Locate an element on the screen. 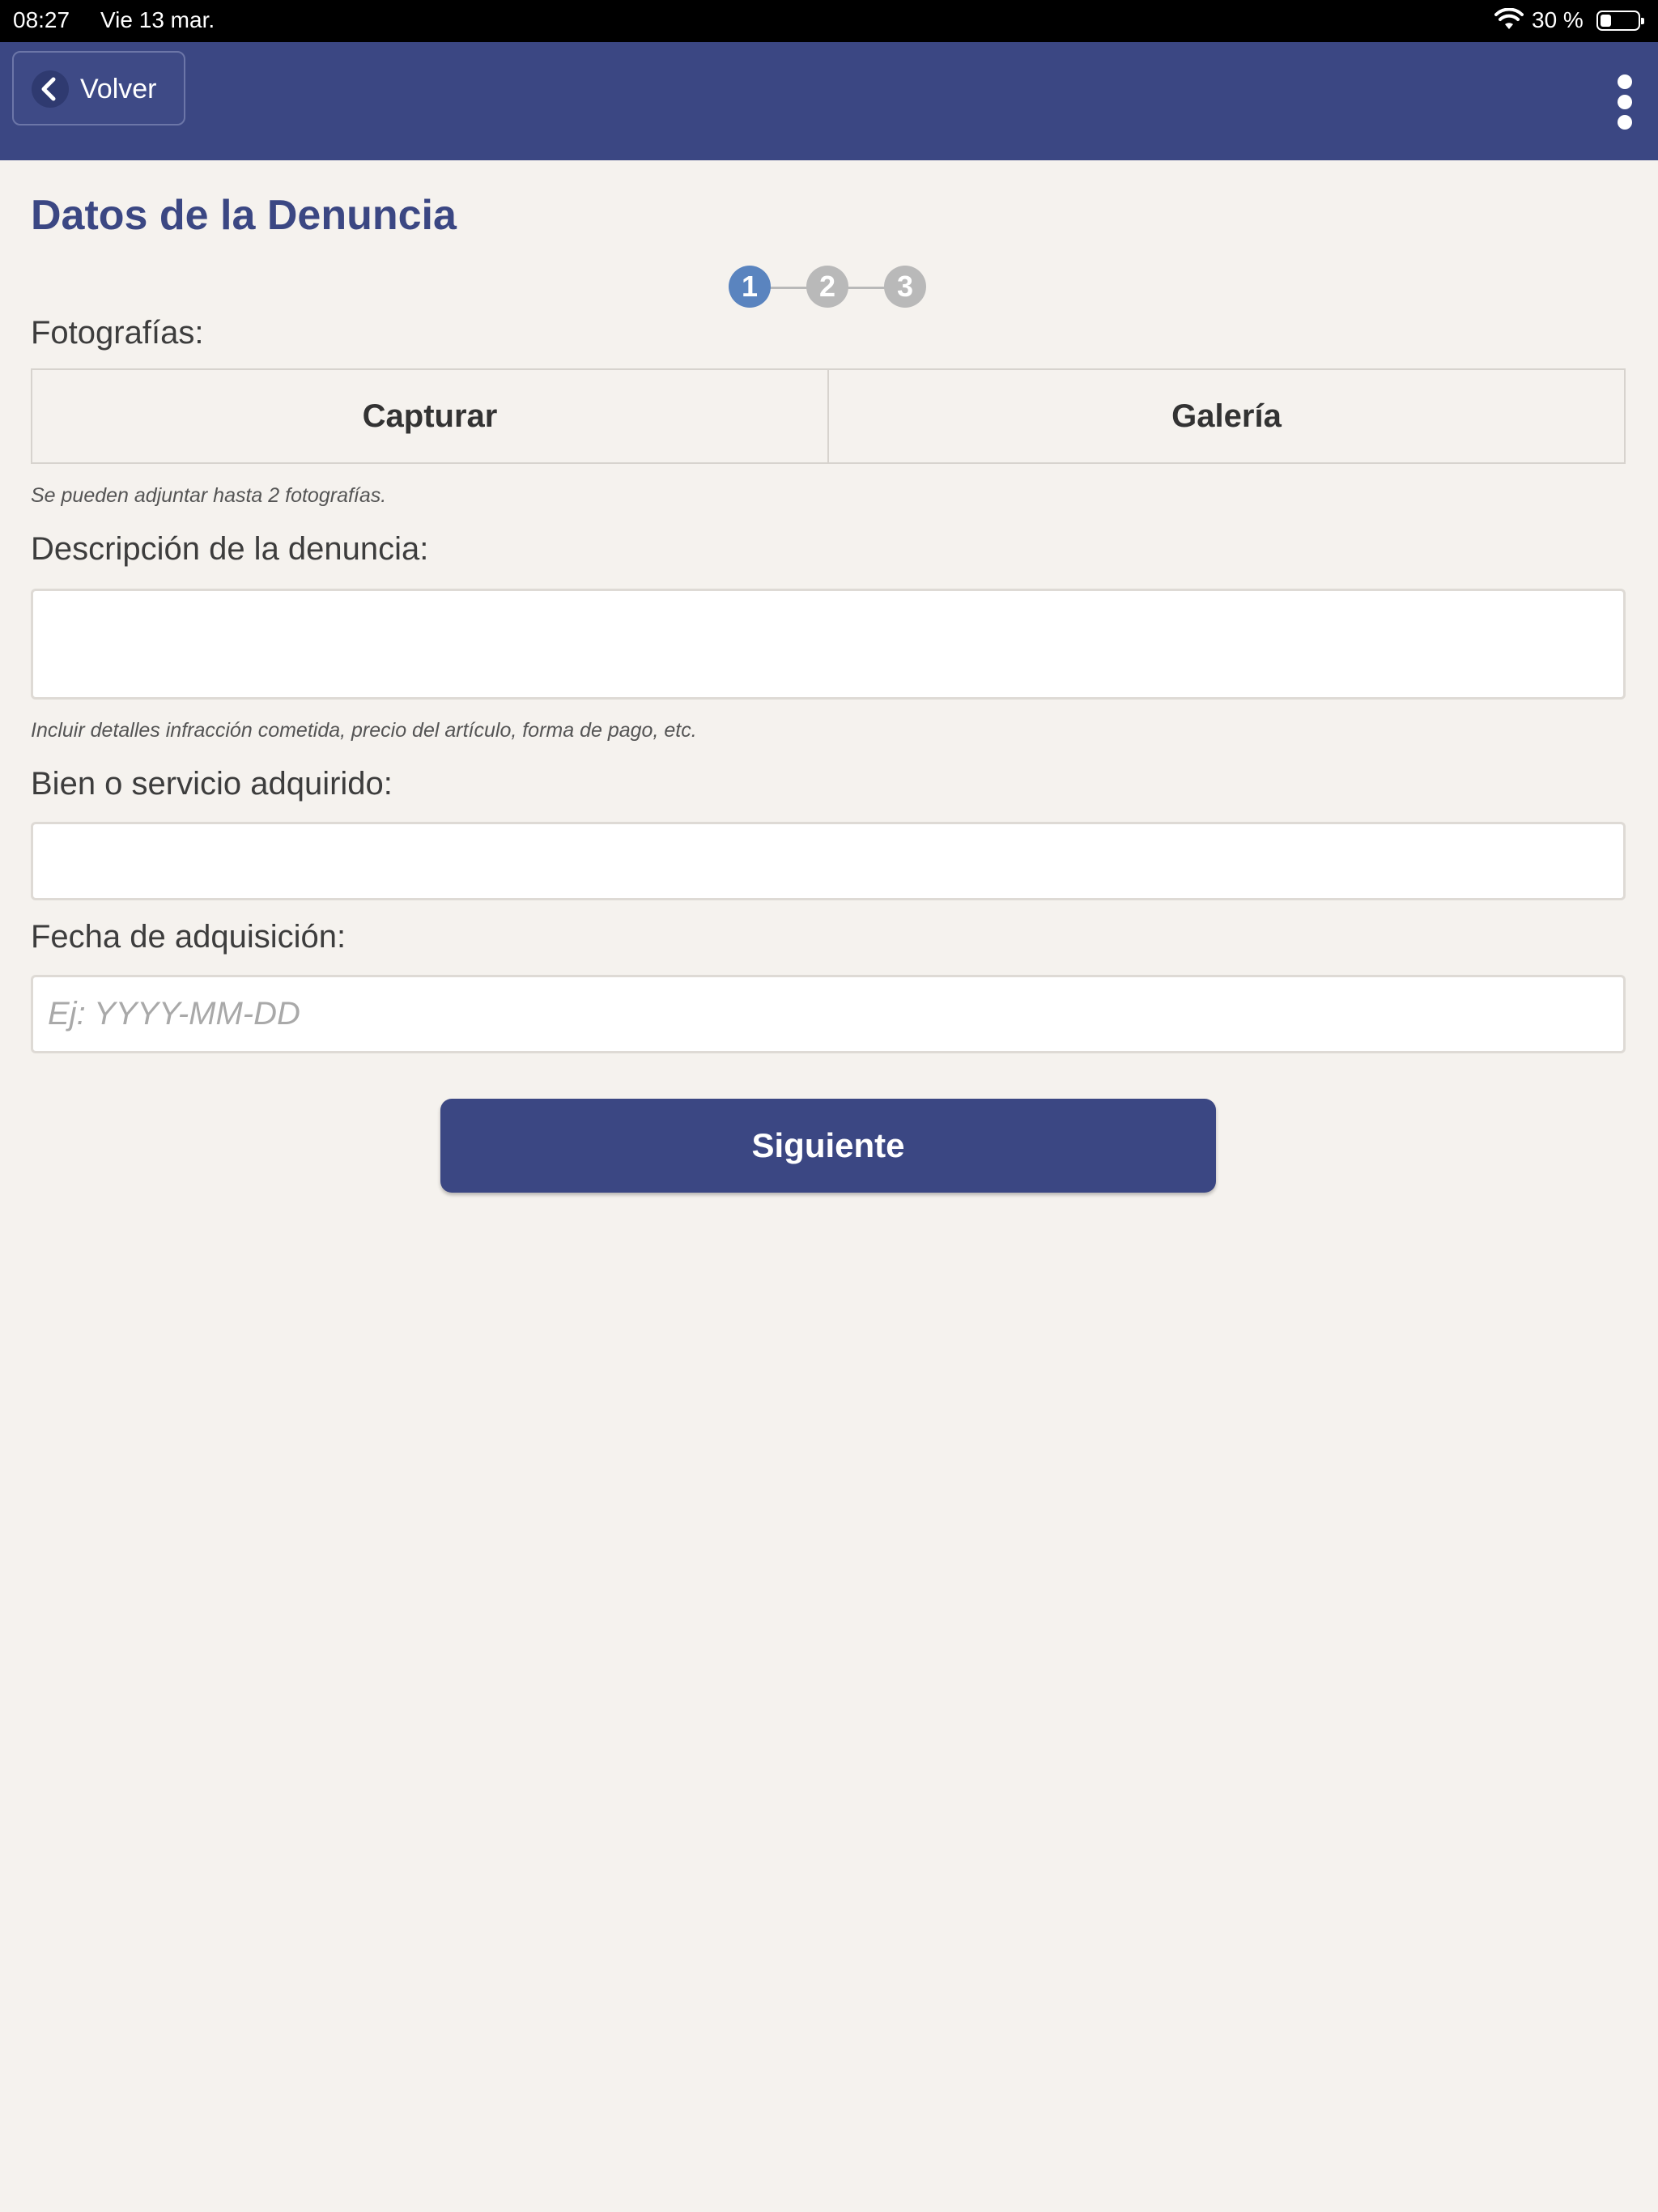  step-2: 2 is located at coordinates (827, 287).